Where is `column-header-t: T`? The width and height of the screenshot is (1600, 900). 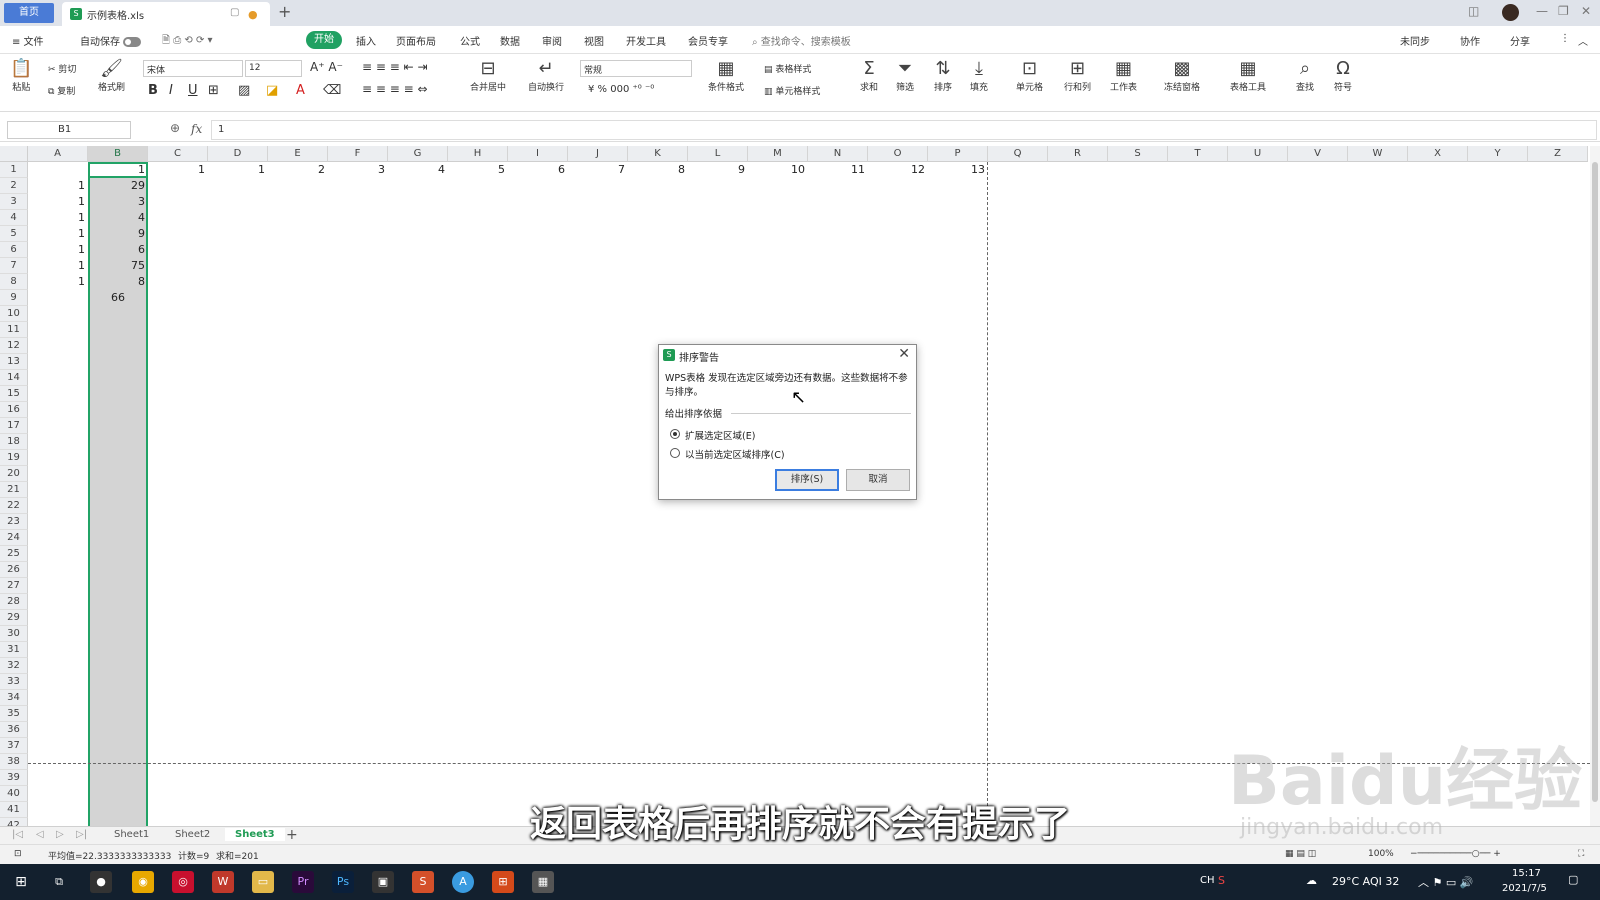 column-header-t: T is located at coordinates (1198, 154).